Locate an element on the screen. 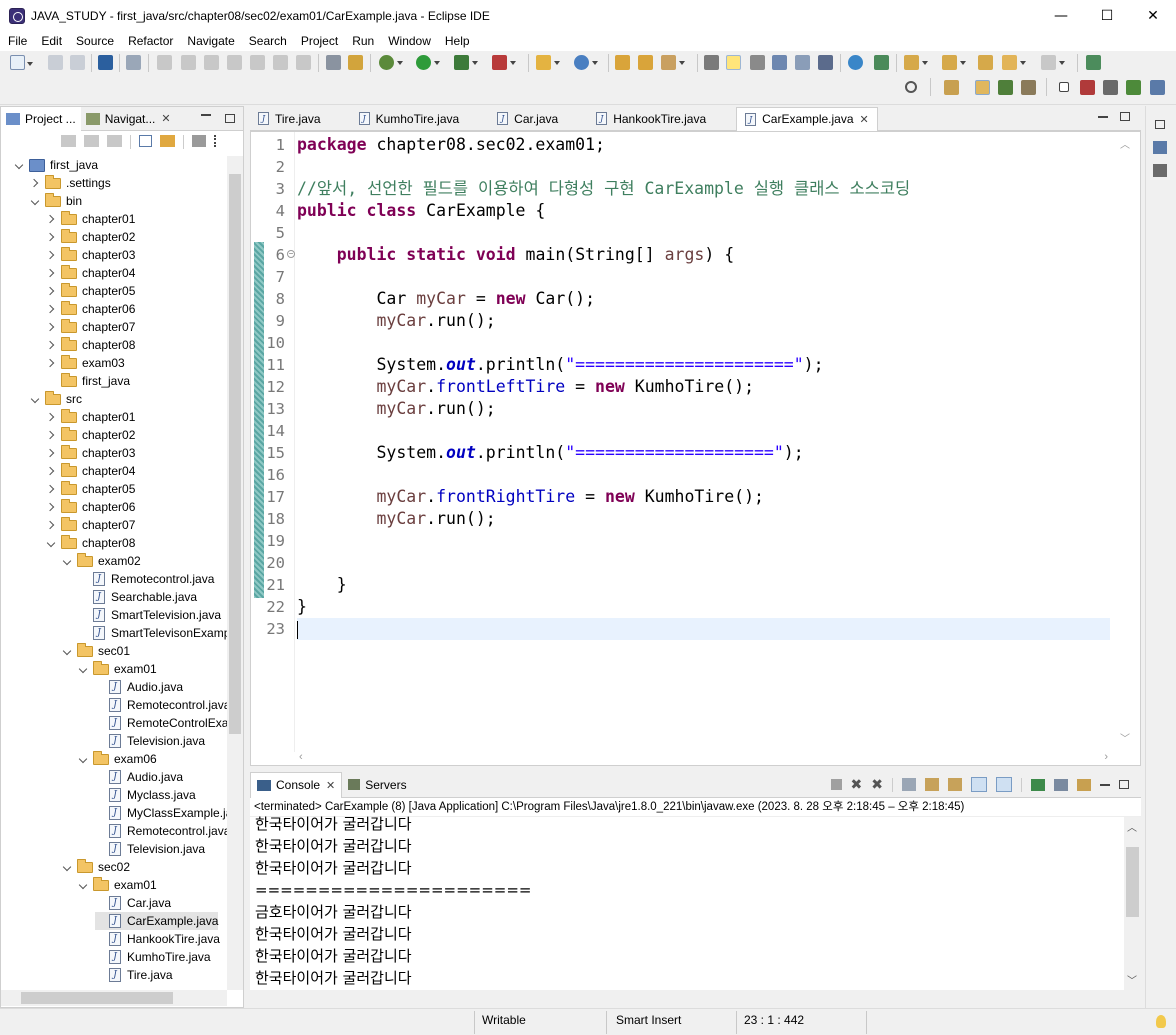 The height and width of the screenshot is (1035, 1176). tab-navigator: Navigat... ✕ is located at coordinates (128, 119).